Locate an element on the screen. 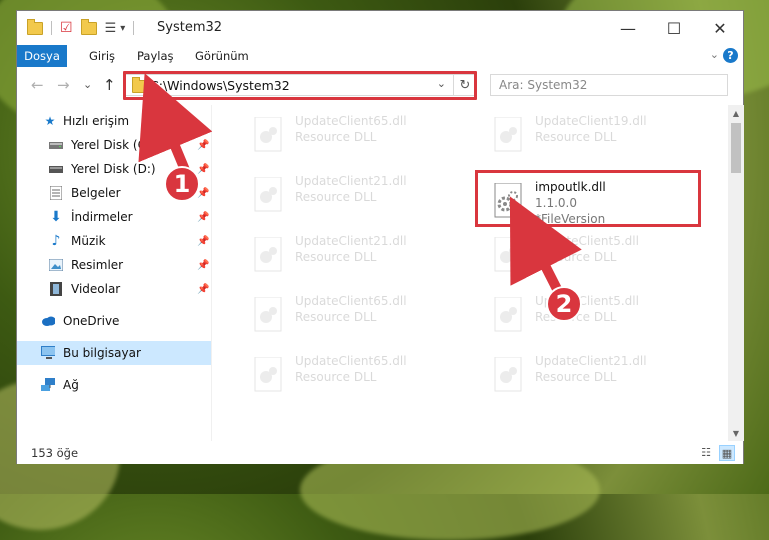 This screenshot has height=540, width=769. step-1-badge: 1 is located at coordinates (182, 184).